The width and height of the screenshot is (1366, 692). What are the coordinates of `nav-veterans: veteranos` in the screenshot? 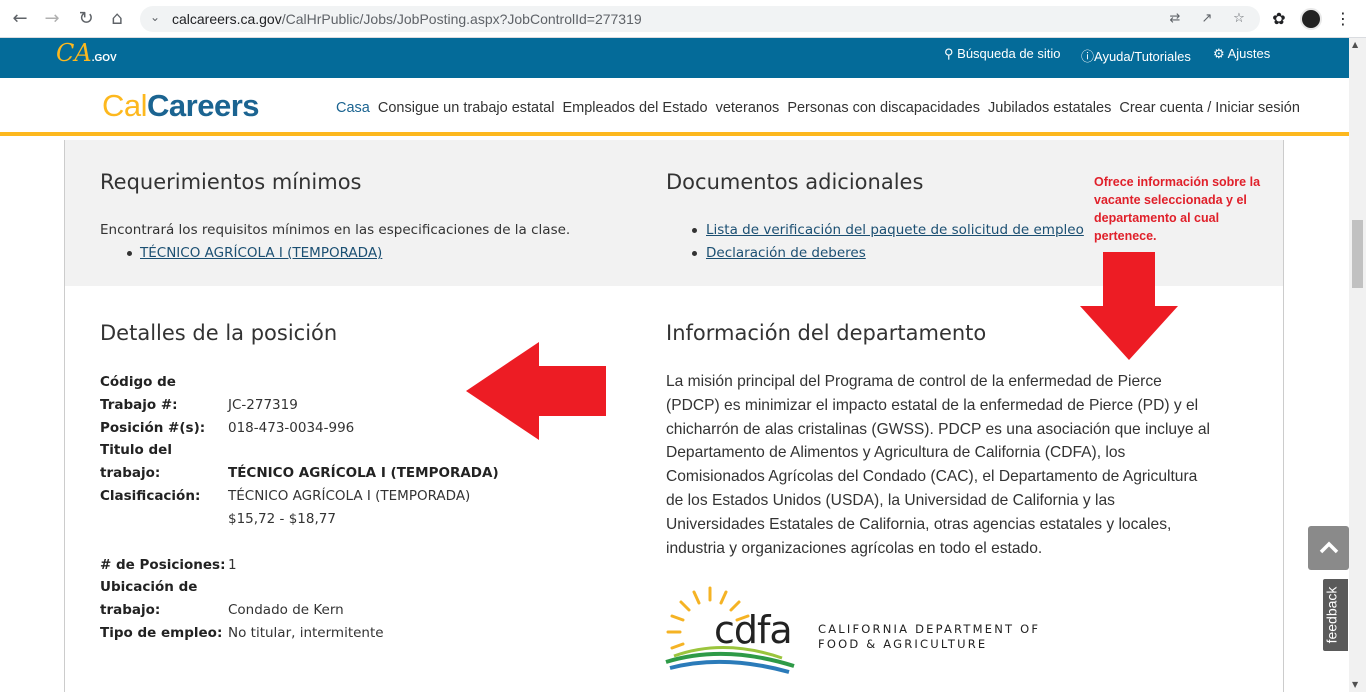 It's located at (748, 108).